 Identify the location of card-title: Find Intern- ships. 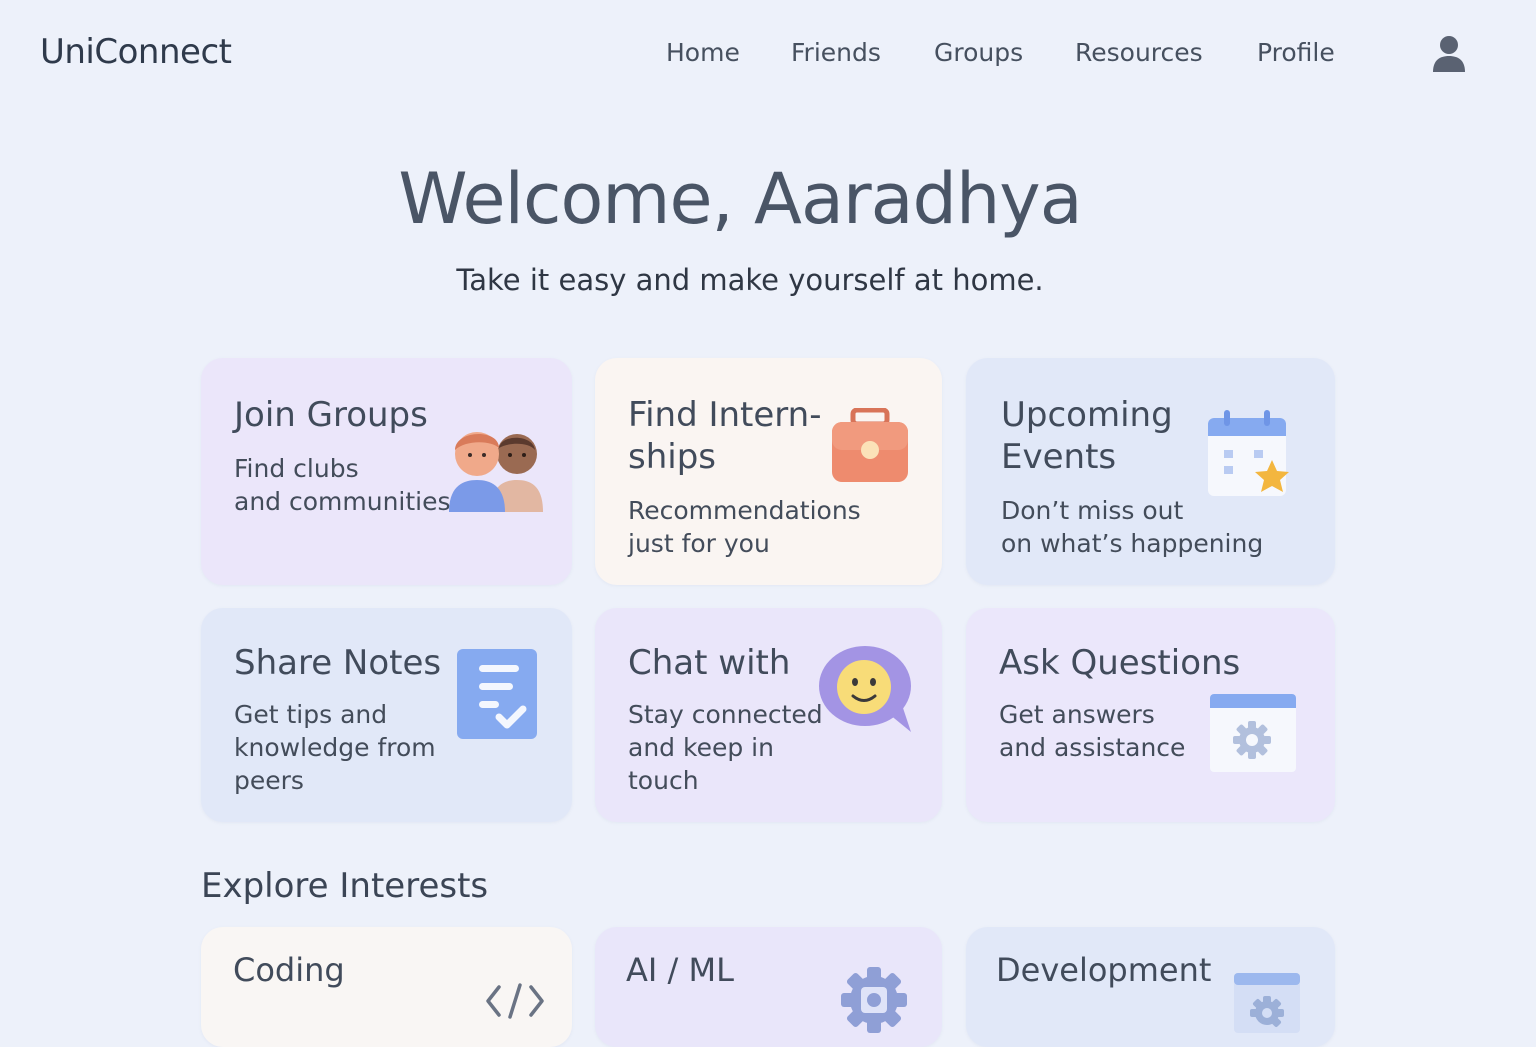
(725, 436).